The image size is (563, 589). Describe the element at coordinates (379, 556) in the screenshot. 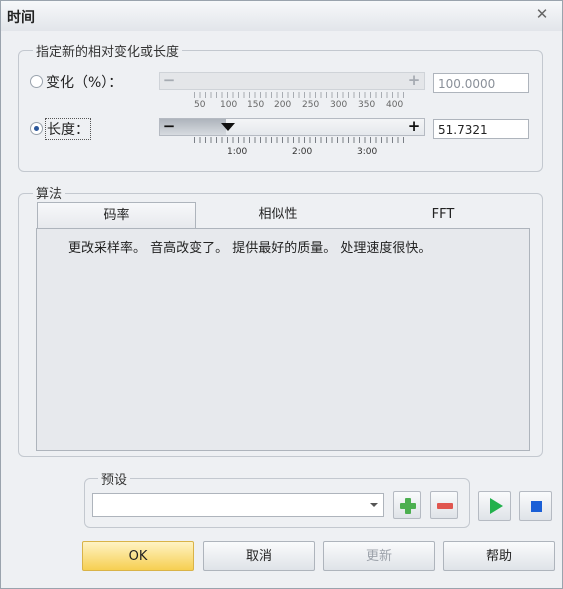

I see `update-button: 更新` at that location.